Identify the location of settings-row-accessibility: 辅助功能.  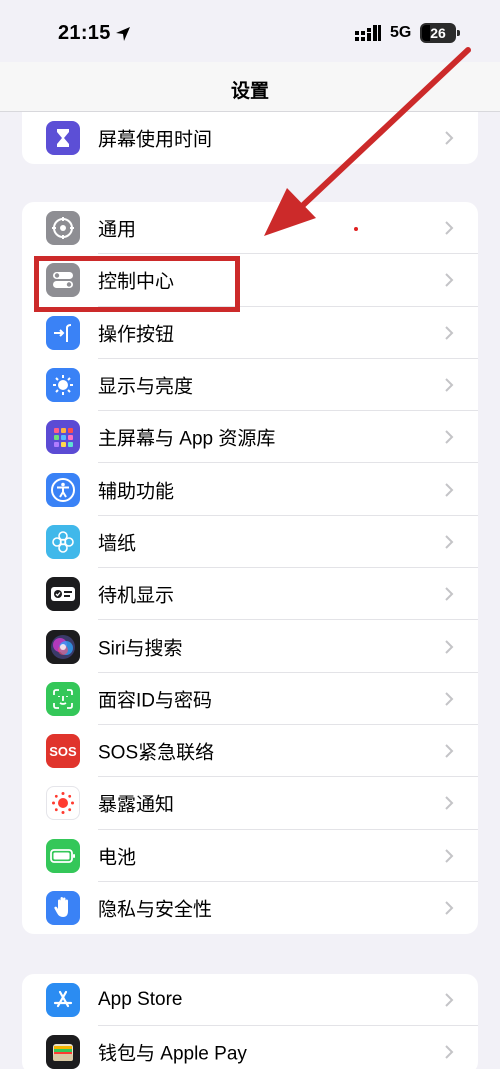
(250, 489).